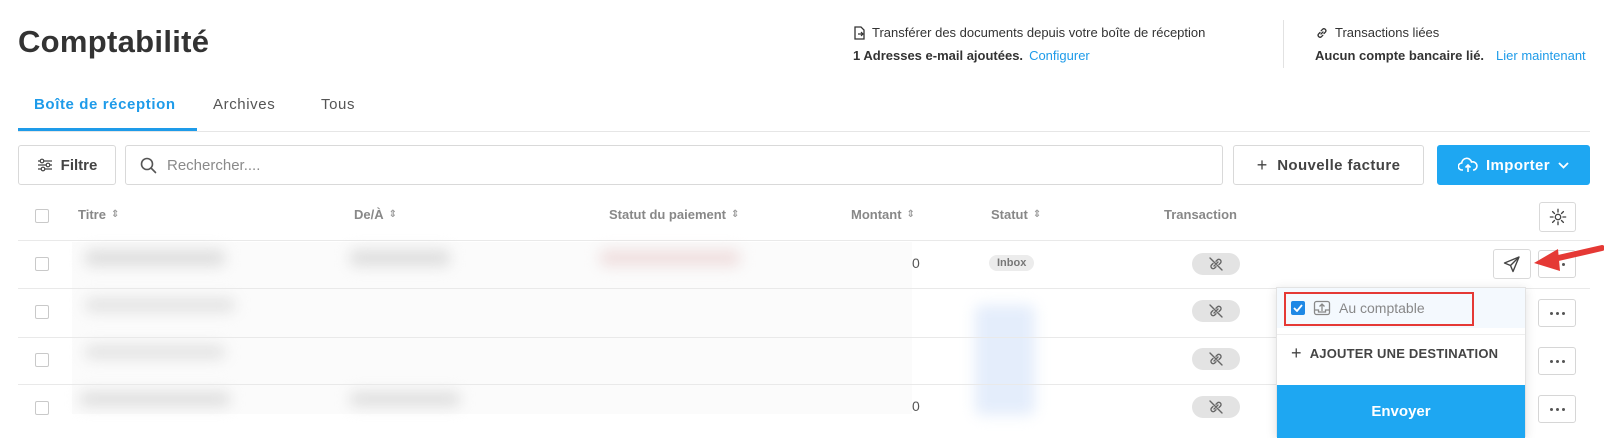 Image resolution: width=1607 pixels, height=438 pixels. I want to click on redacted-status, so click(1005, 360).